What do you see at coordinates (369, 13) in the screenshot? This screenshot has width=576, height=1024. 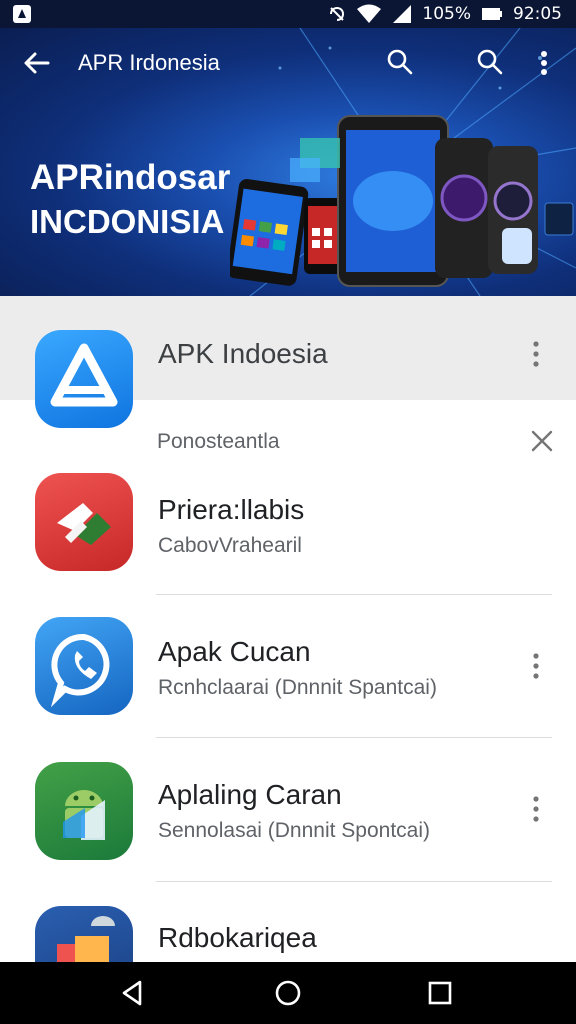 I see `wifi-icon` at bounding box center [369, 13].